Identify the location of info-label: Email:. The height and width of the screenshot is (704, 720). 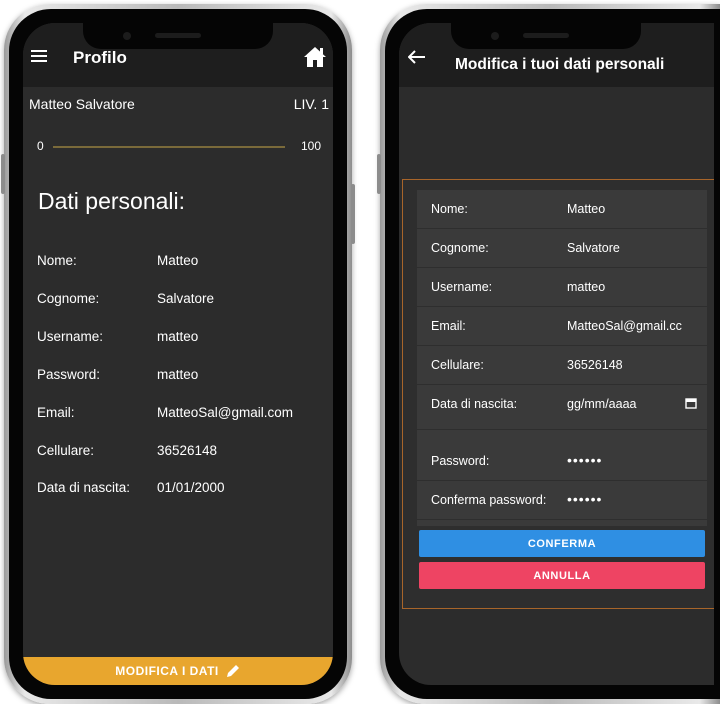
(56, 412).